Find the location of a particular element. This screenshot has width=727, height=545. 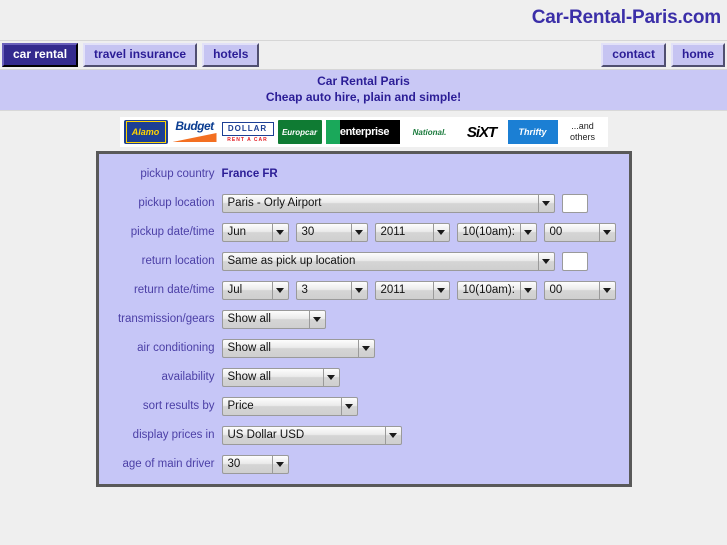

fields-air-conditioning: Show all is located at coordinates (298, 348).